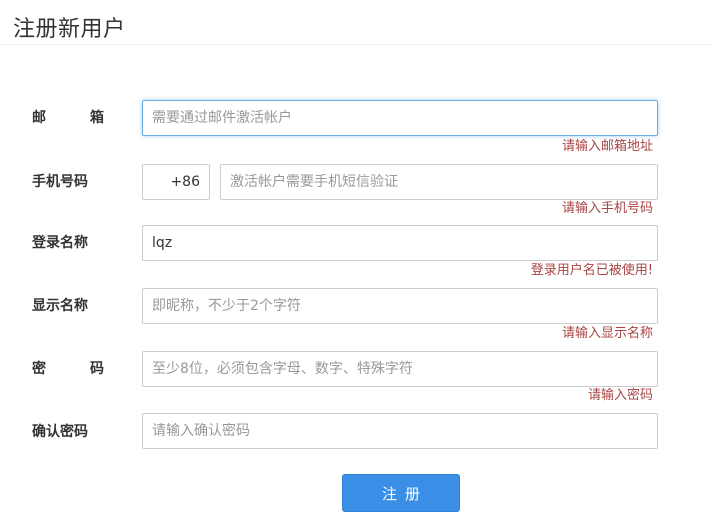  Describe the element at coordinates (68, 118) in the screenshot. I see `email-label: 邮 箱` at that location.